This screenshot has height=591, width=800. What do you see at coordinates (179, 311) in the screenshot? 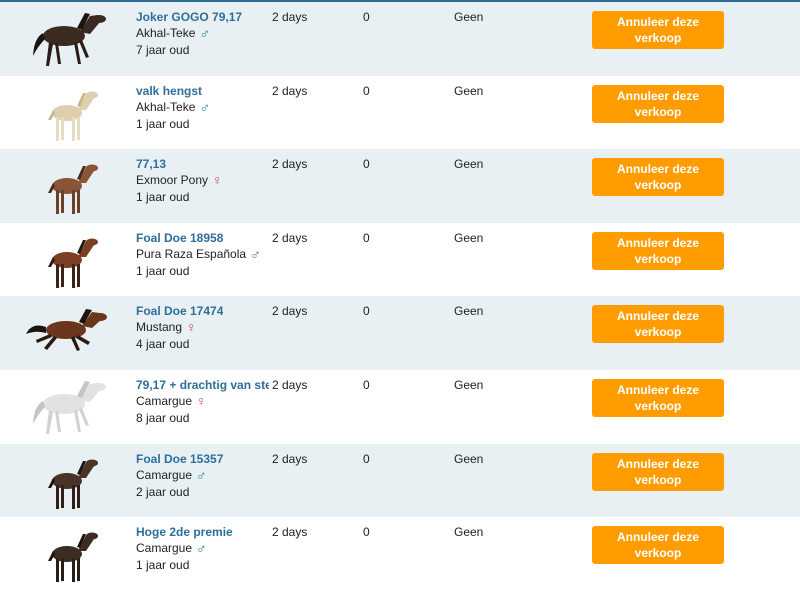
I see `horse-name-link: Foal Doe 17474` at bounding box center [179, 311].